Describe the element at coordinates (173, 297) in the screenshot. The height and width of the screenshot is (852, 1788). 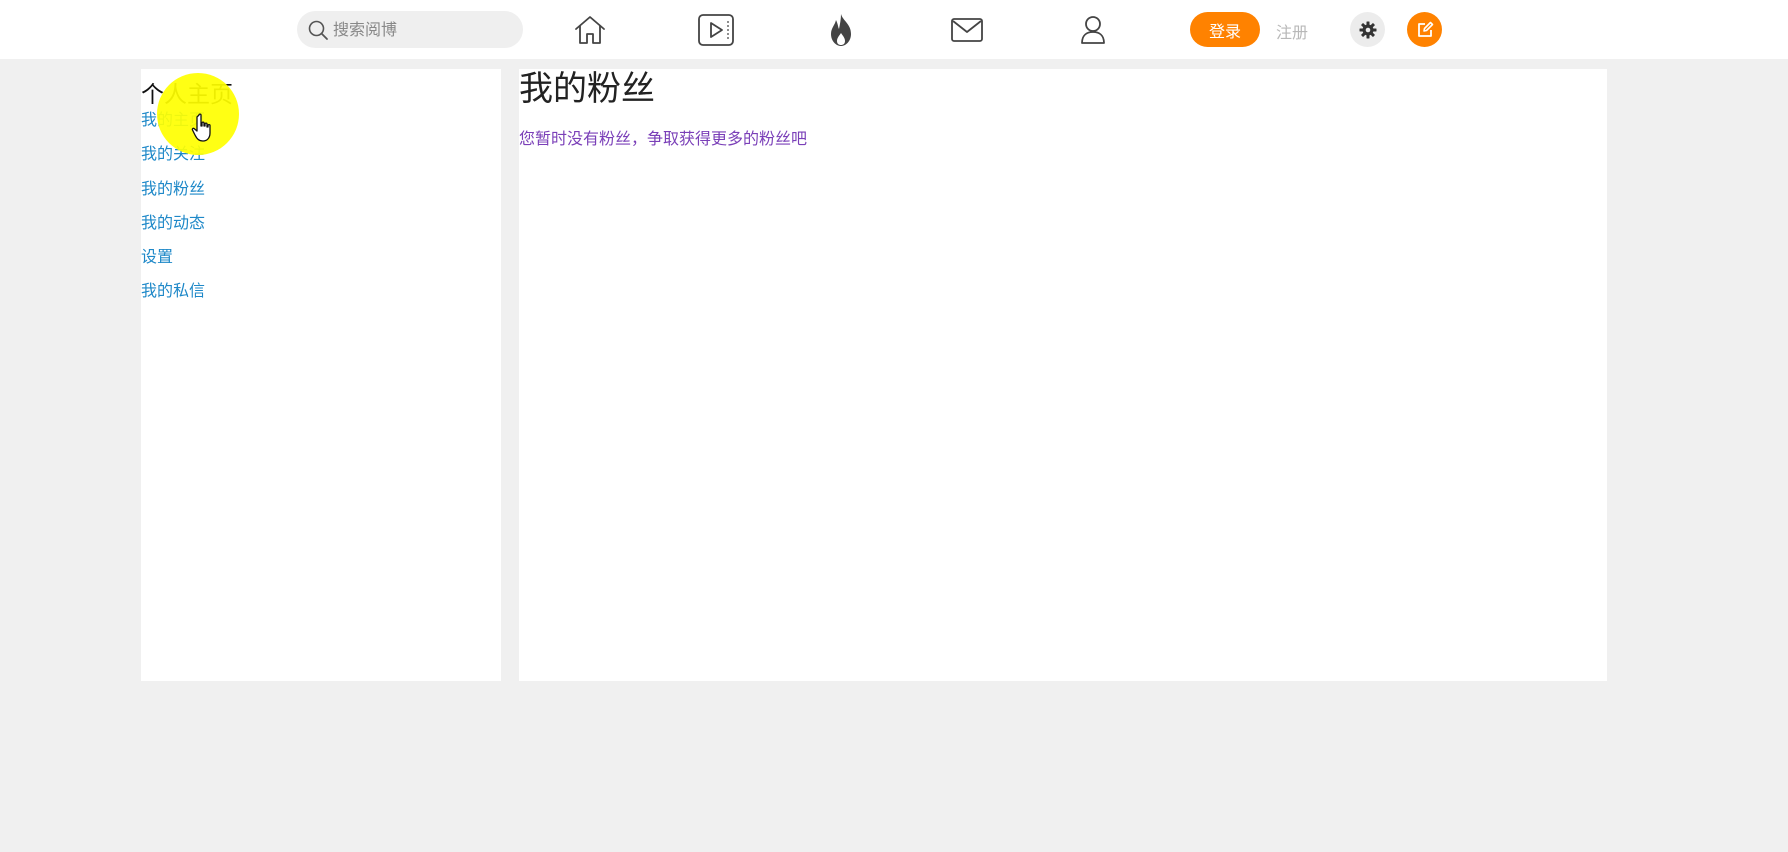
I see `sidebar-item-messages: 我的私信` at that location.